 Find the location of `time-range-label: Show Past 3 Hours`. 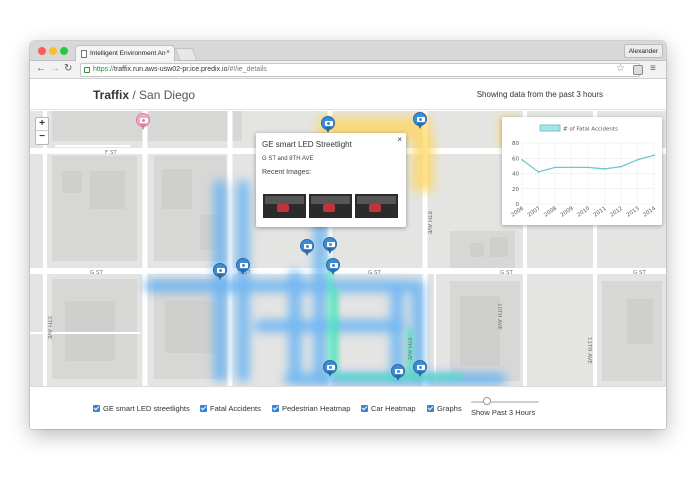

time-range-label: Show Past 3 Hours is located at coordinates (503, 412).